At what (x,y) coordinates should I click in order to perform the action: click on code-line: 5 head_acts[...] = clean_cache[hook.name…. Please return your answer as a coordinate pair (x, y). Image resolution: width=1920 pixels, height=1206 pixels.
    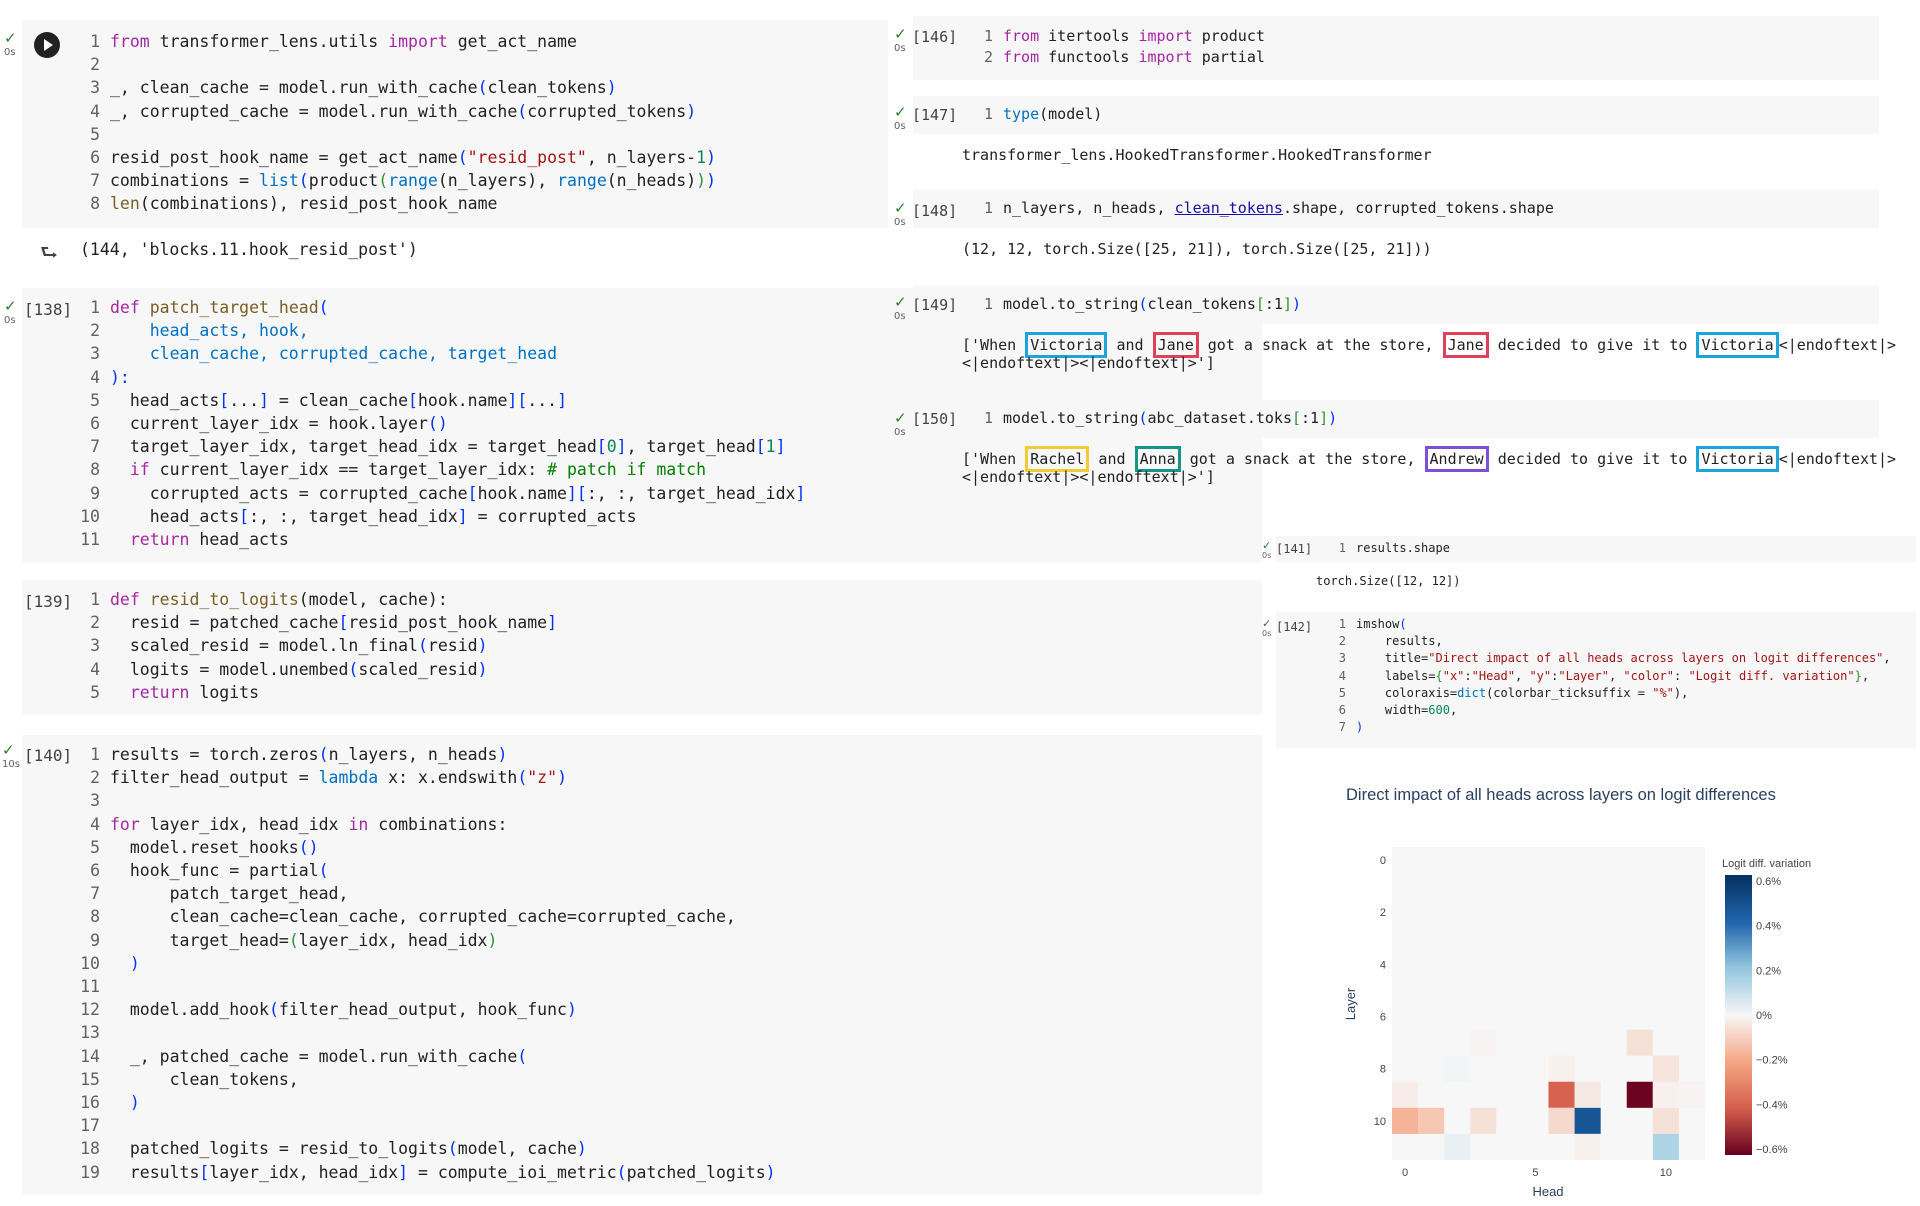
    Looking at the image, I should click on (442, 400).